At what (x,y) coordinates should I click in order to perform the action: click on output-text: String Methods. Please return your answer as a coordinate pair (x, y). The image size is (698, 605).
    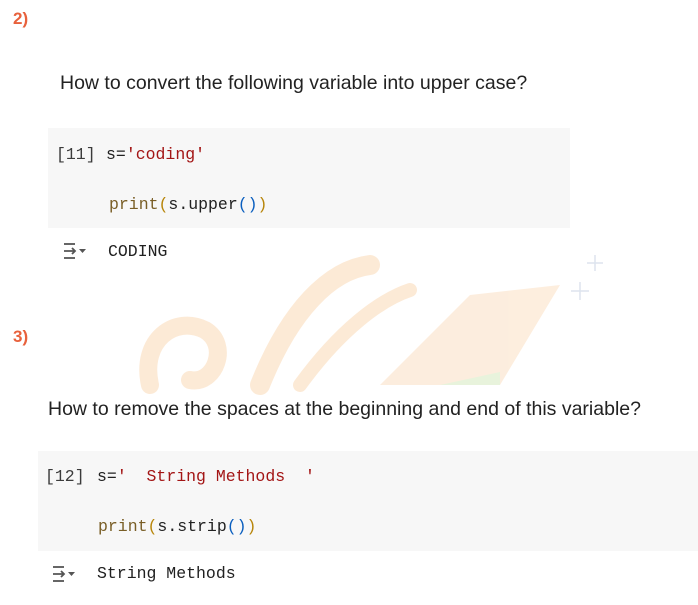
    Looking at the image, I should click on (166, 573).